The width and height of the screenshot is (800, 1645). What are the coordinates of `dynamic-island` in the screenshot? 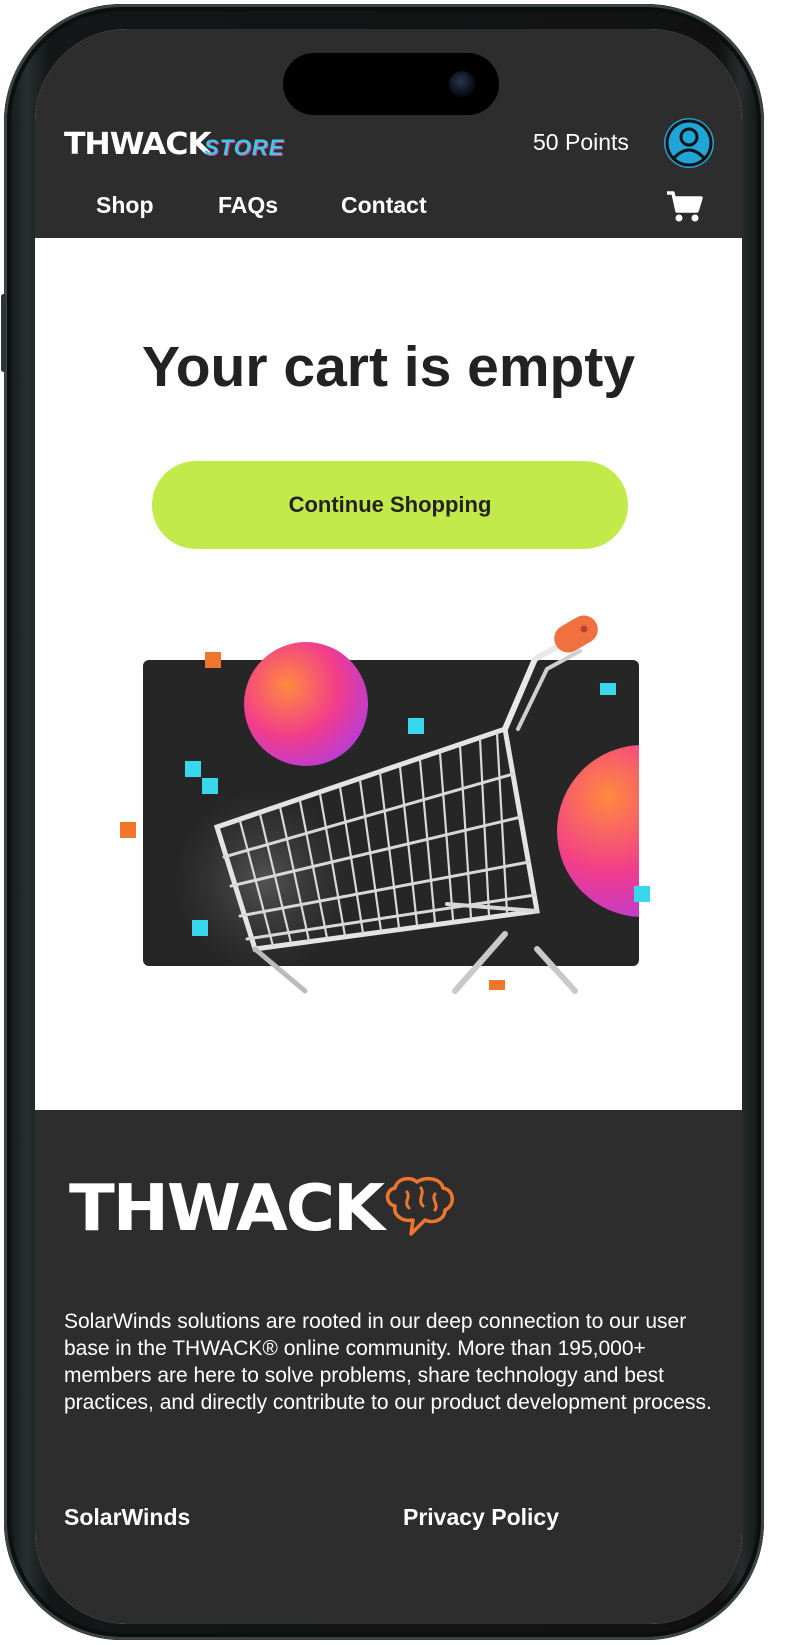 It's located at (391, 84).